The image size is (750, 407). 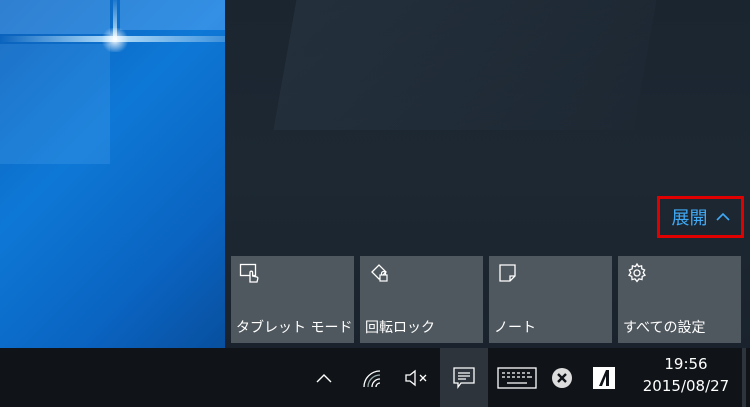 I want to click on expand-label: 展開, so click(x=689, y=218).